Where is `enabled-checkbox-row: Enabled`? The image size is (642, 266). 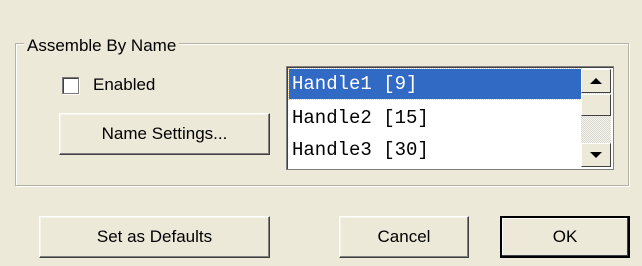 enabled-checkbox-row: Enabled is located at coordinates (108, 85).